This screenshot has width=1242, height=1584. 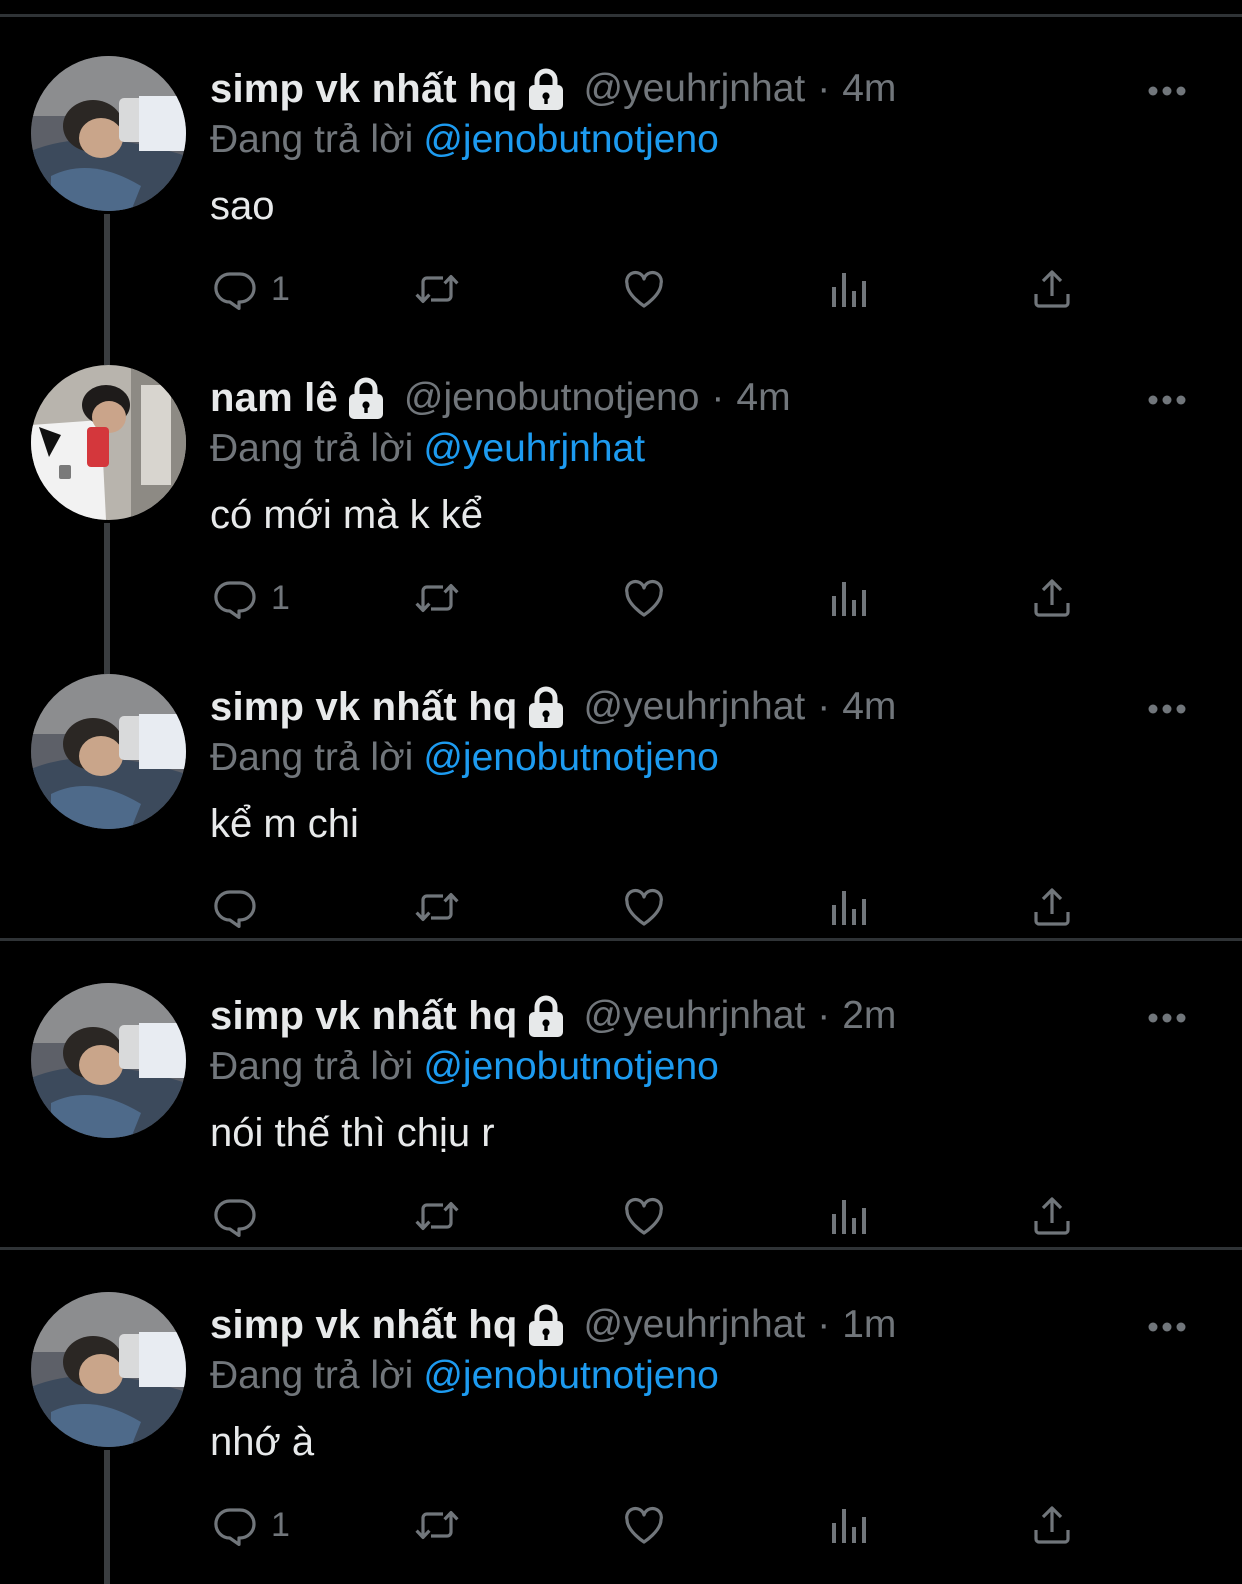 What do you see at coordinates (552, 398) in the screenshot?
I see `username: @jenobutnotjeno` at bounding box center [552, 398].